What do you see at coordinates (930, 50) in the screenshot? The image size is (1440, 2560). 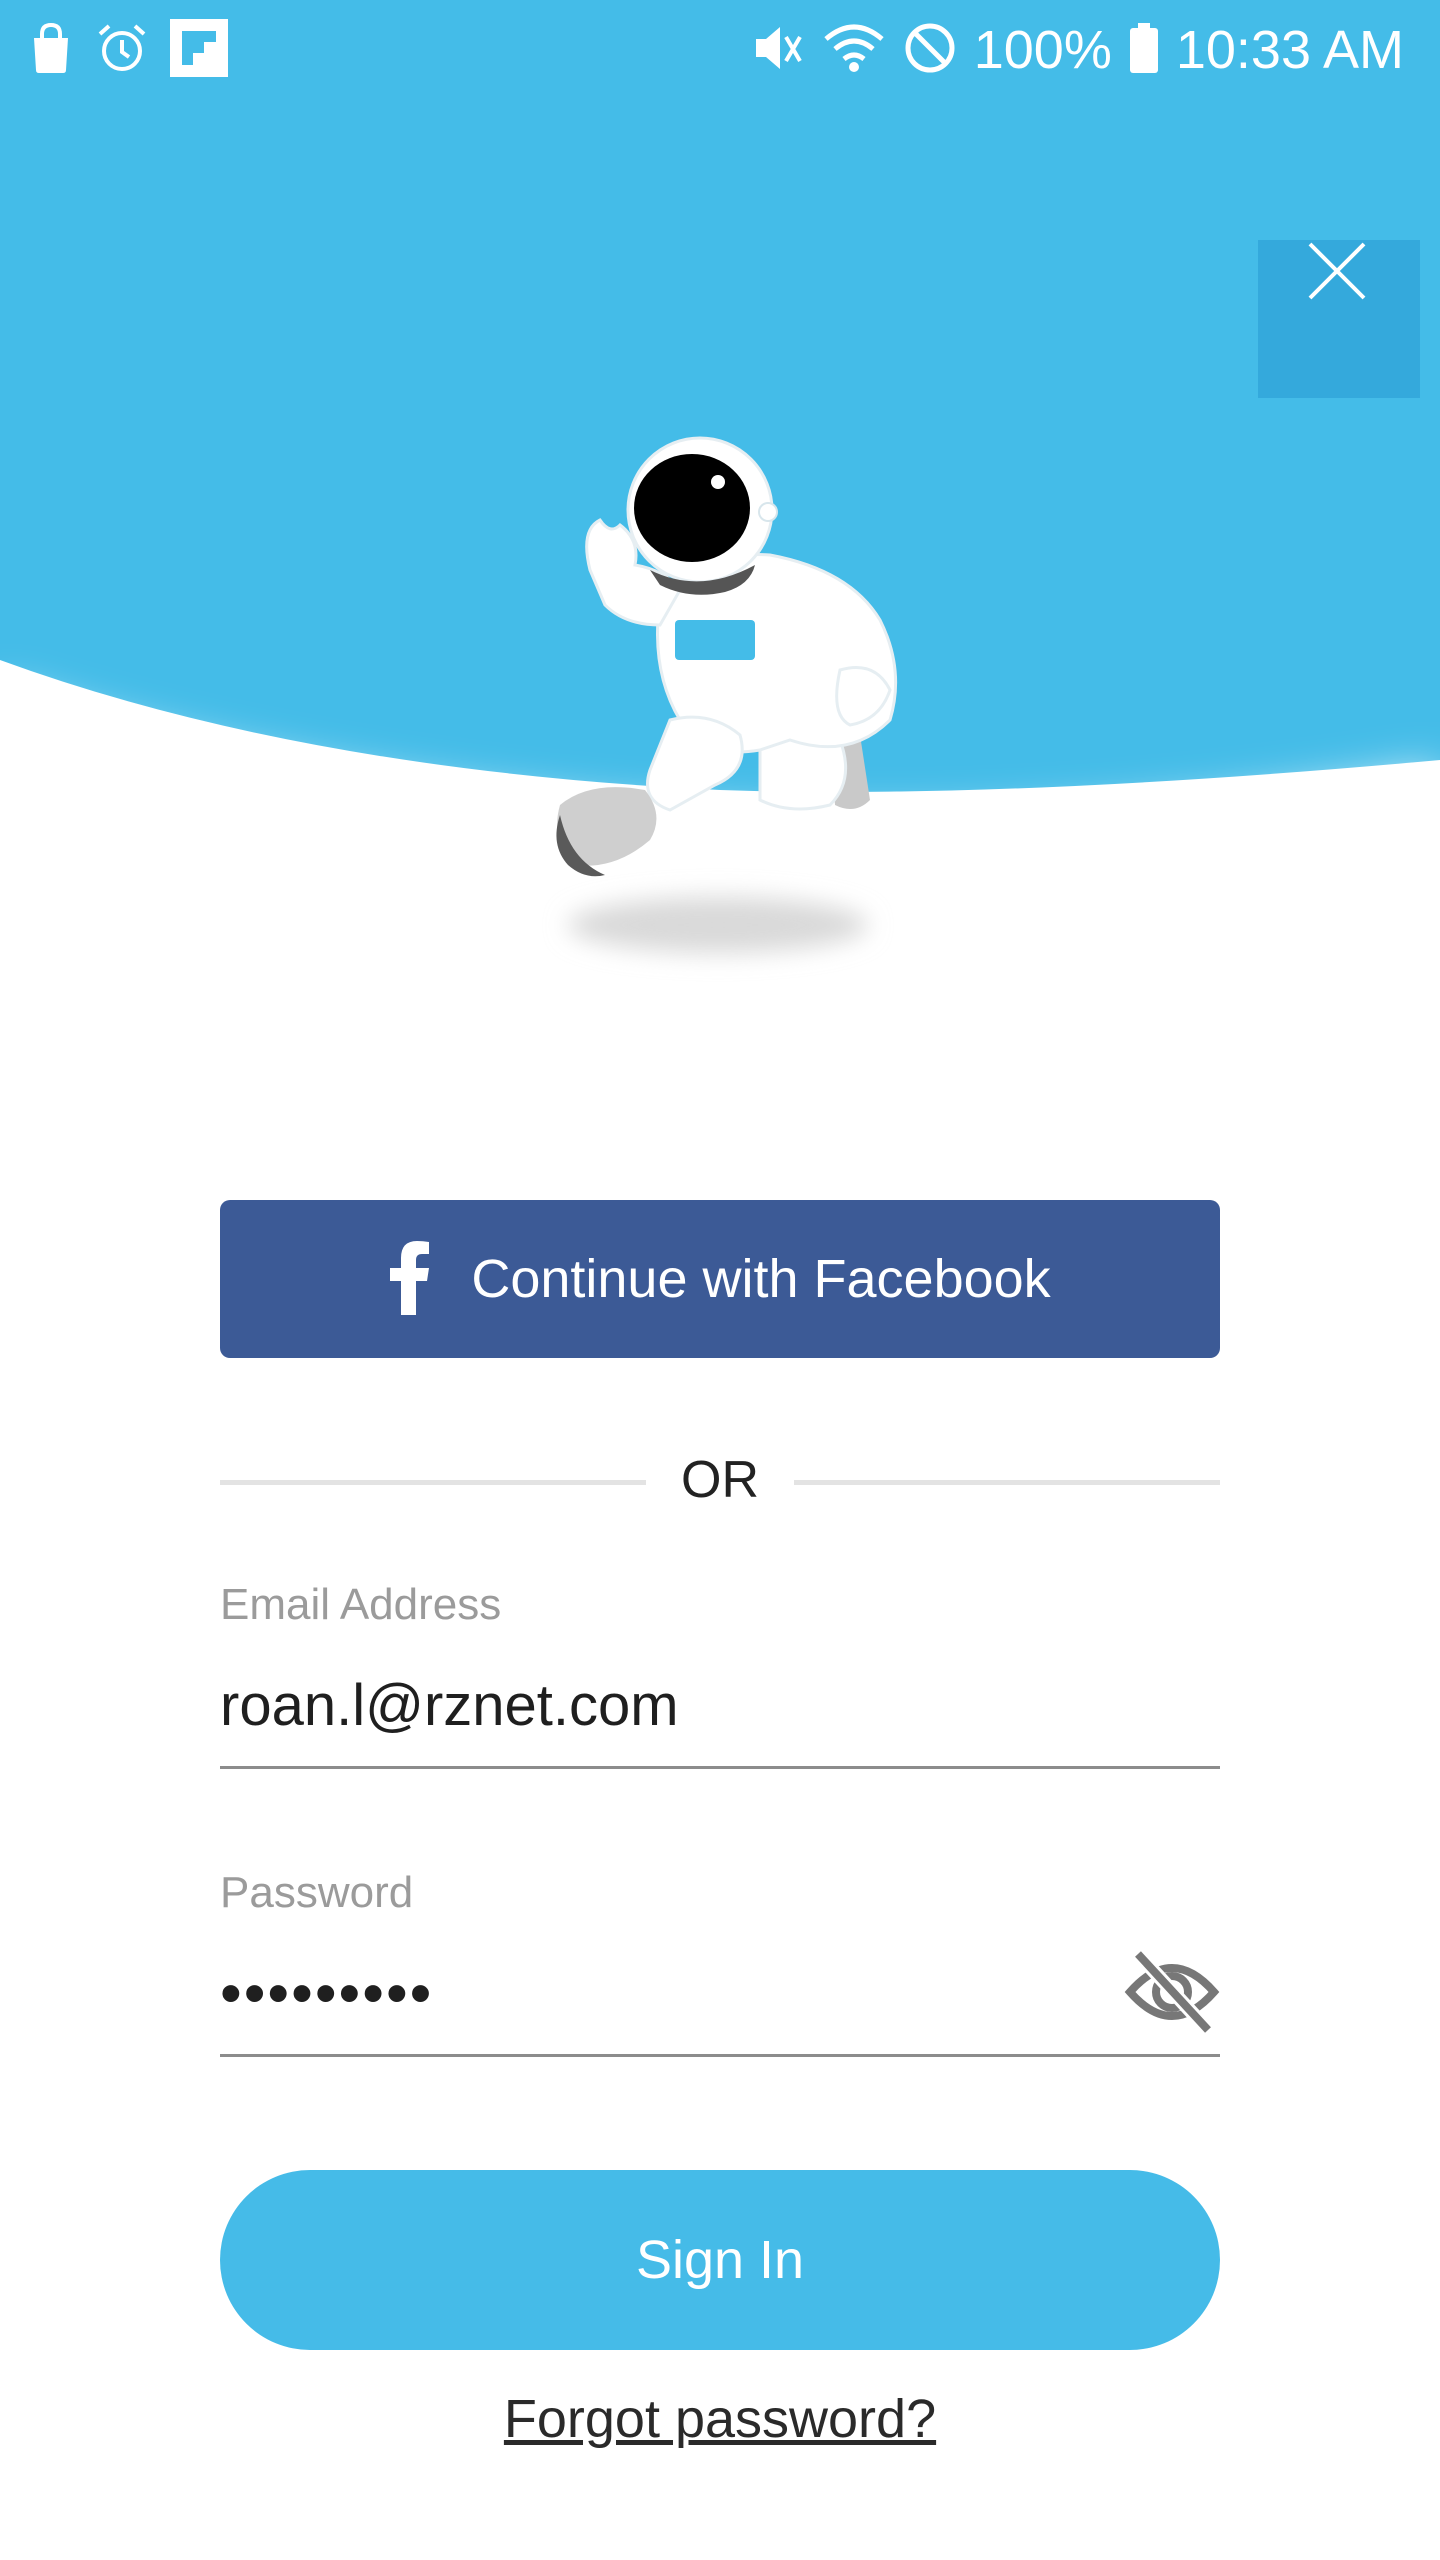 I see `do-not-disturb-icon` at bounding box center [930, 50].